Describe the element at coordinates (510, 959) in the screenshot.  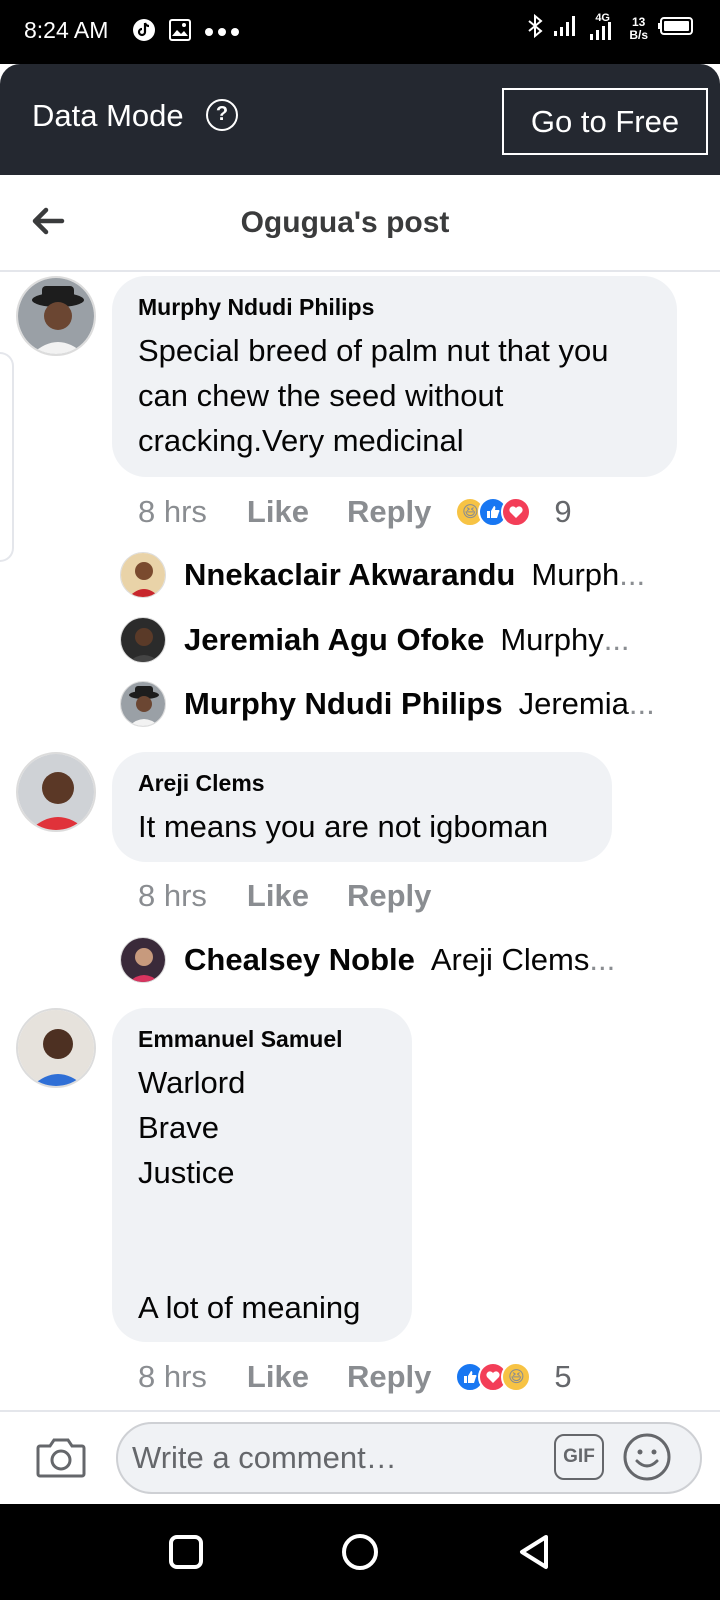
I see `reply-text: Areji Clems` at that location.